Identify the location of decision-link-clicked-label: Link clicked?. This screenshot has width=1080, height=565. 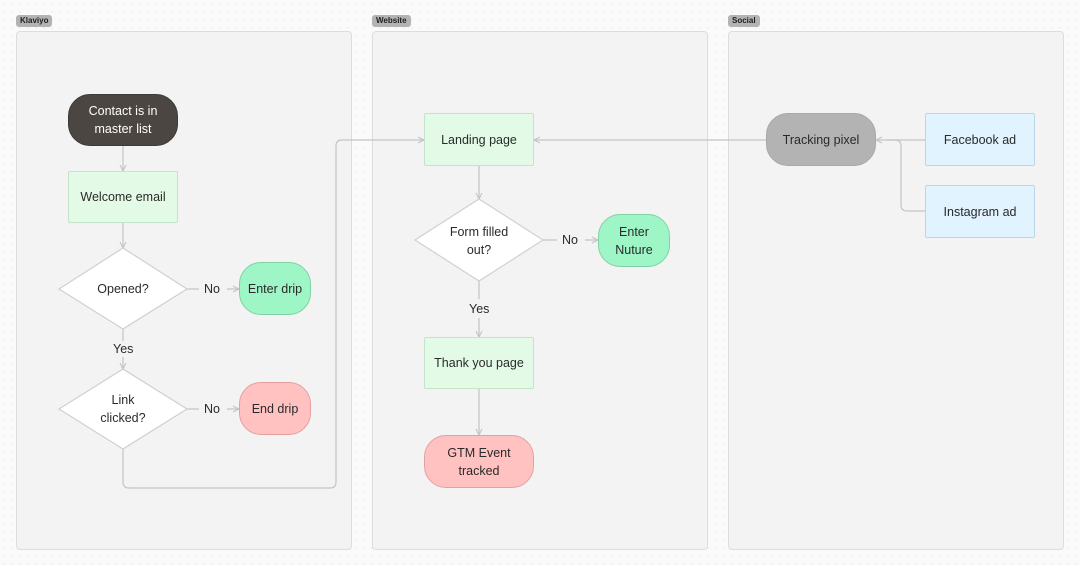
(123, 409).